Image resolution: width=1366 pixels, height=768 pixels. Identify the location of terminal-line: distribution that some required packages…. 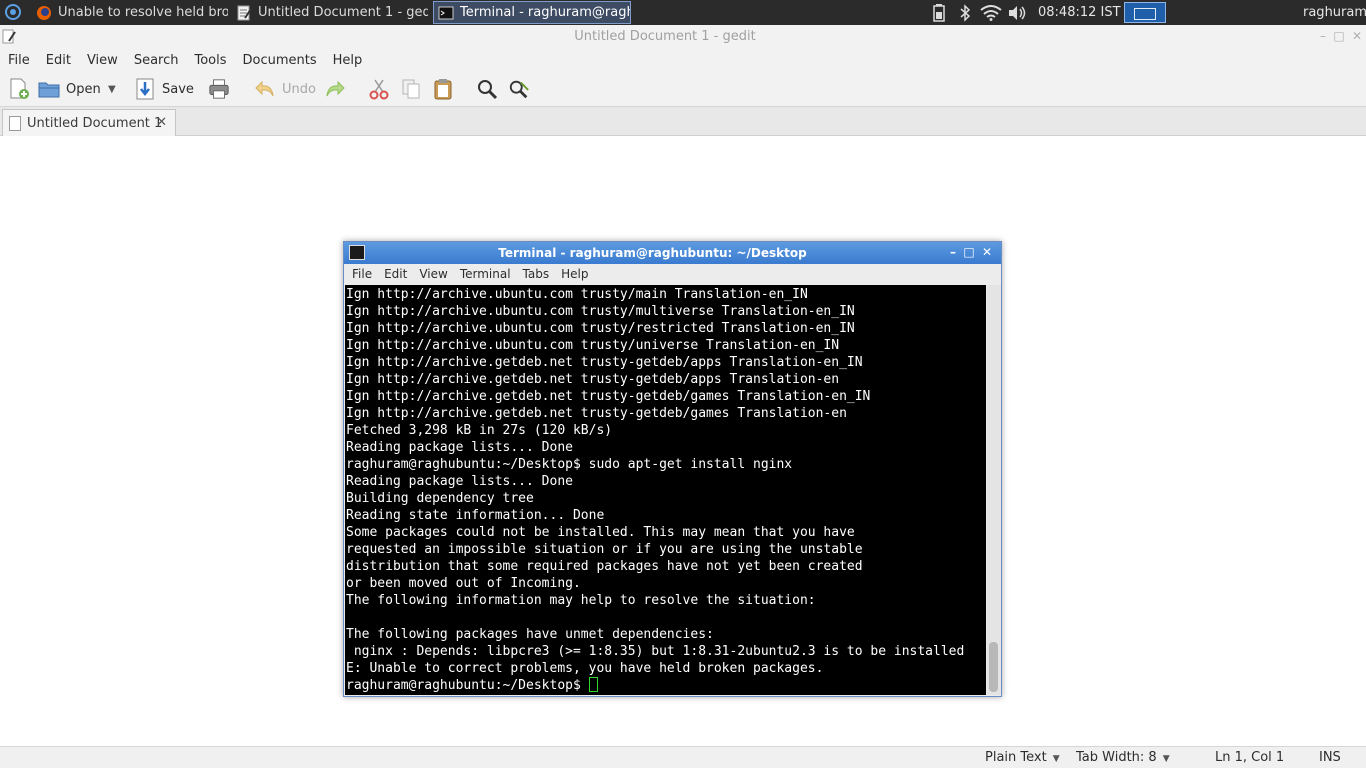
(604, 566).